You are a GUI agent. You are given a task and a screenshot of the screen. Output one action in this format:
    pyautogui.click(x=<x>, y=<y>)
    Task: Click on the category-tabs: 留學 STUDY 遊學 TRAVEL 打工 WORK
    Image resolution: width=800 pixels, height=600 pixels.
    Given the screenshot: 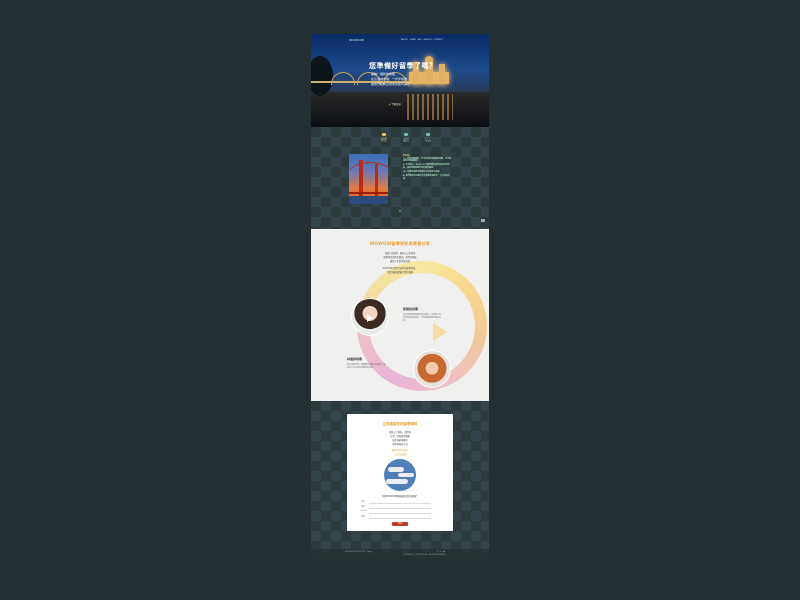 What is the action you would take?
    pyautogui.click(x=407, y=138)
    